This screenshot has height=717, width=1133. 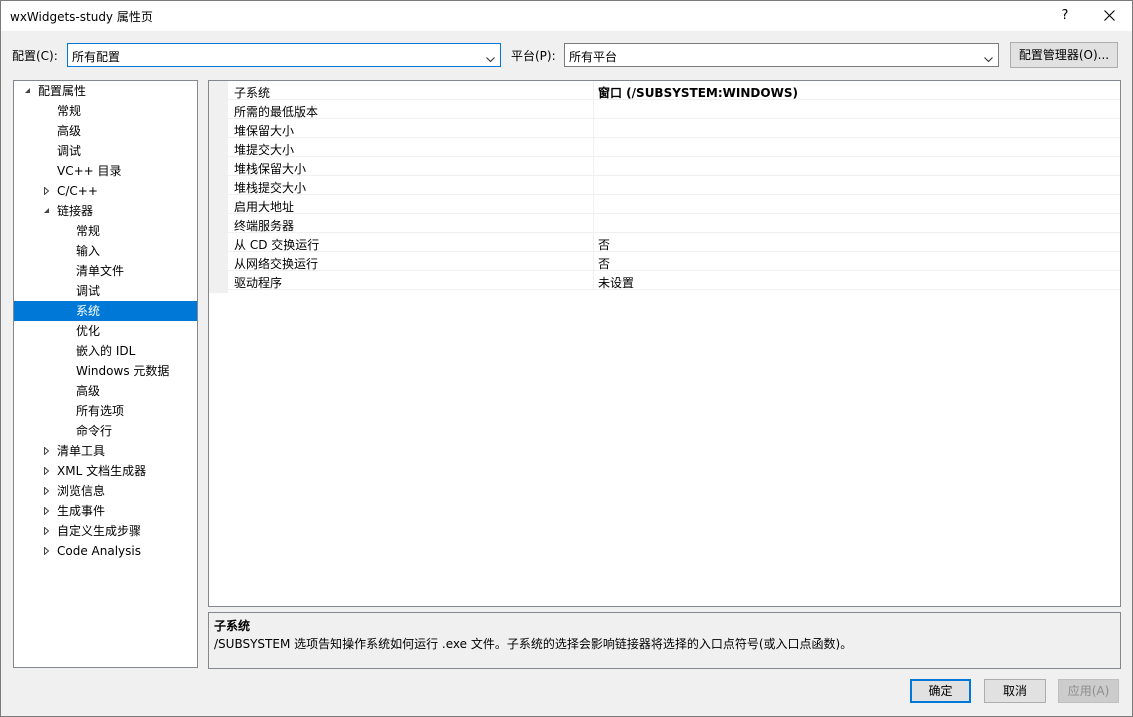 What do you see at coordinates (81, 17) in the screenshot?
I see `window-title: wxWidgets-study 属性页` at bounding box center [81, 17].